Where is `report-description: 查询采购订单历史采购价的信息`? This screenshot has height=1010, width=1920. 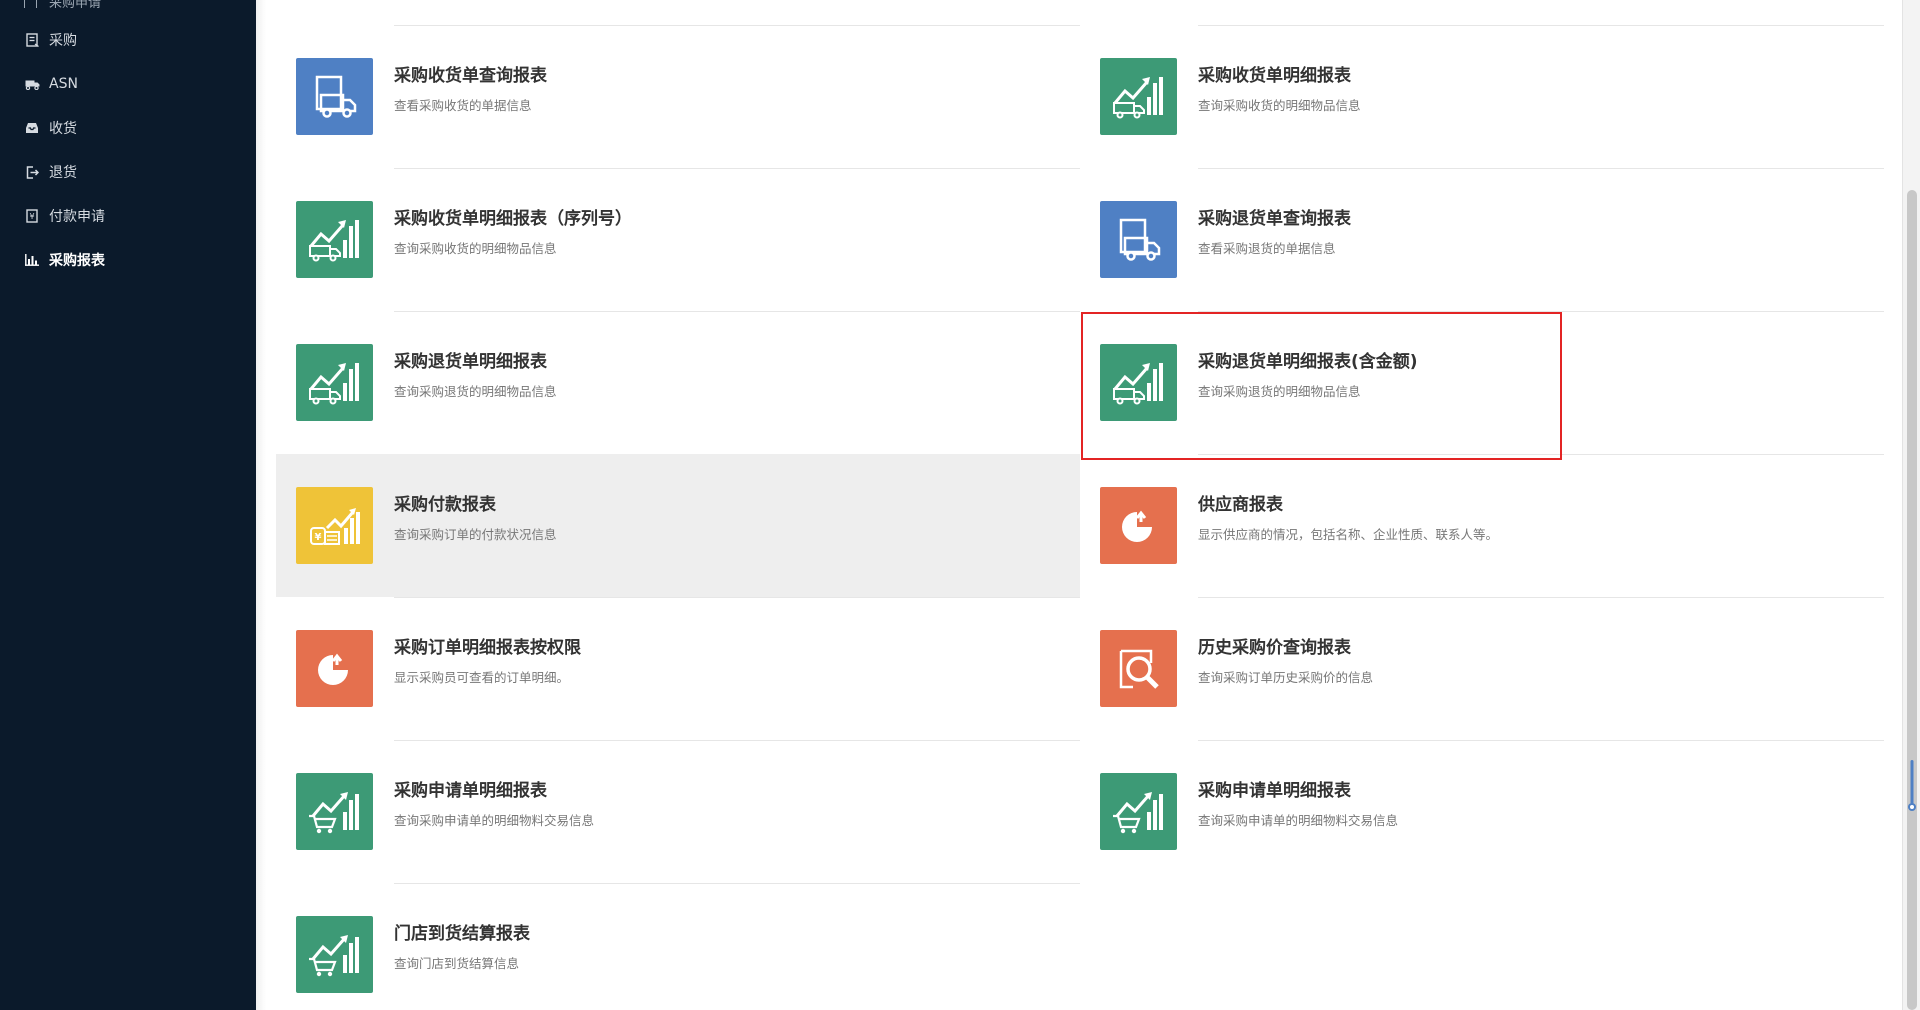 report-description: 查询采购订单历史采购价的信息 is located at coordinates (1286, 677).